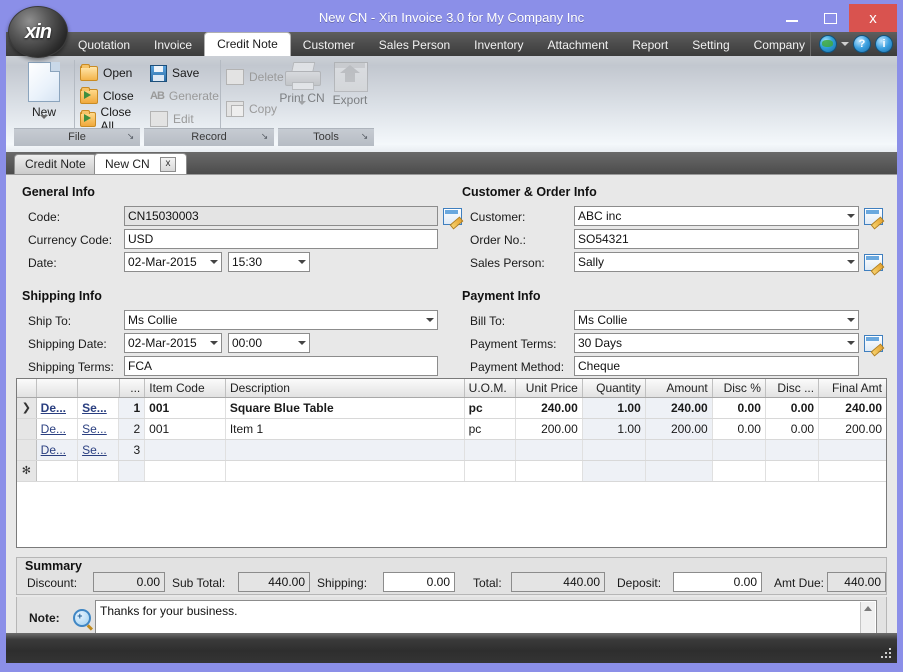  Describe the element at coordinates (856, 582) in the screenshot. I see `amt-due-field: 440.00` at that location.